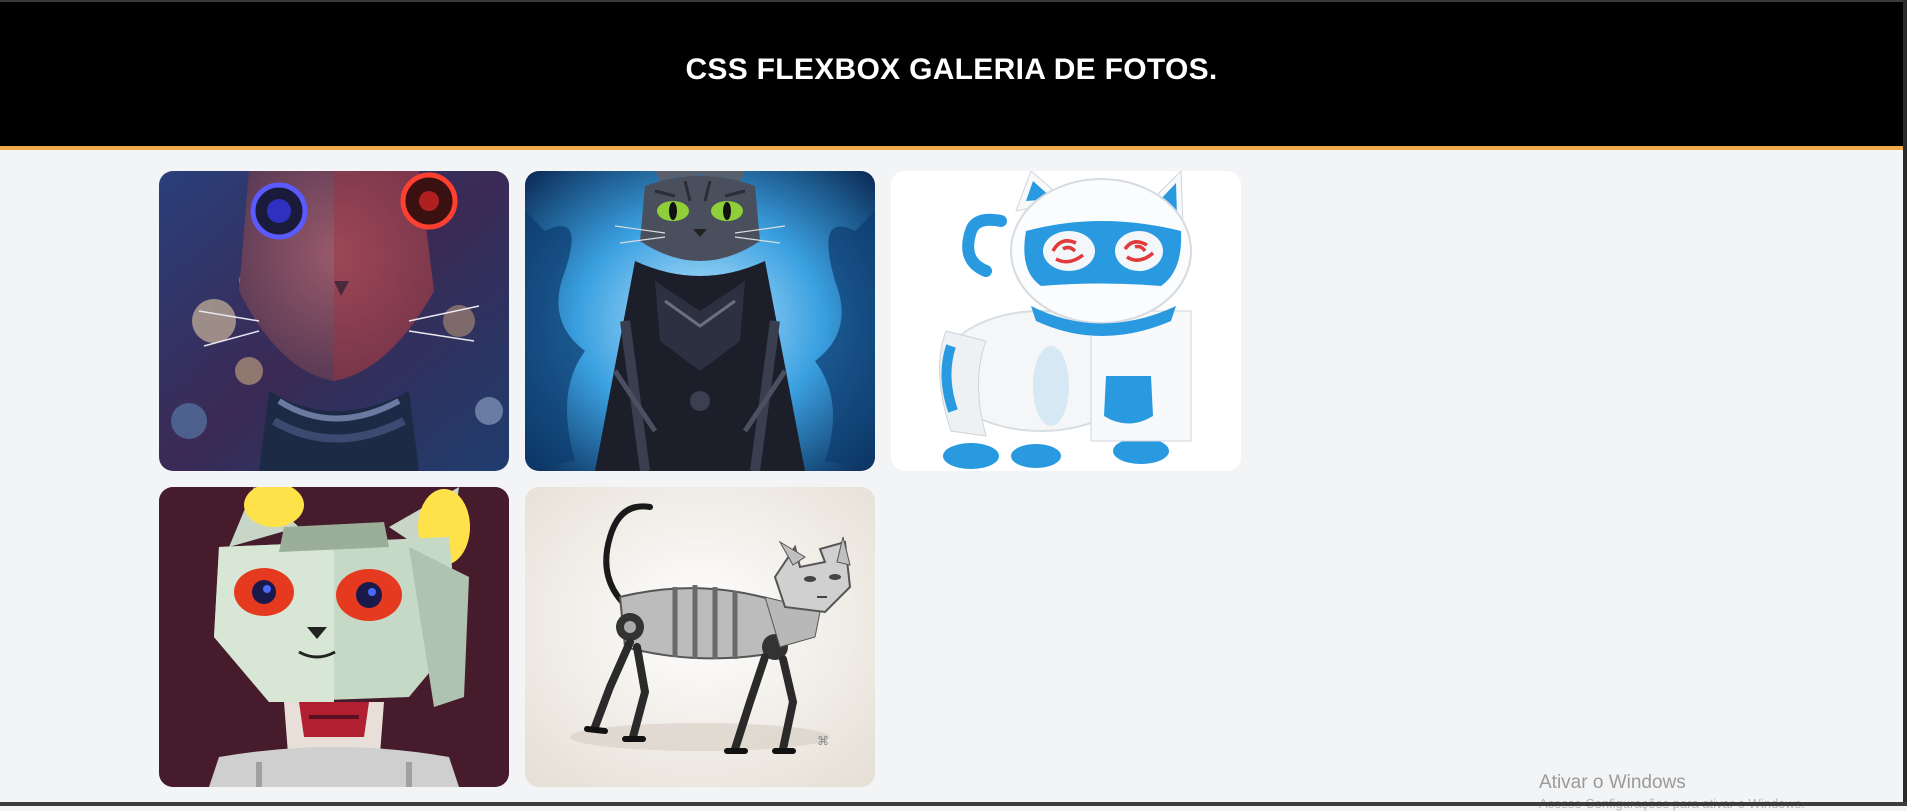  Describe the element at coordinates (951, 69) in the screenshot. I see `page-title: CSS FLEXBOX GALERIA DE FOTOS.` at that location.